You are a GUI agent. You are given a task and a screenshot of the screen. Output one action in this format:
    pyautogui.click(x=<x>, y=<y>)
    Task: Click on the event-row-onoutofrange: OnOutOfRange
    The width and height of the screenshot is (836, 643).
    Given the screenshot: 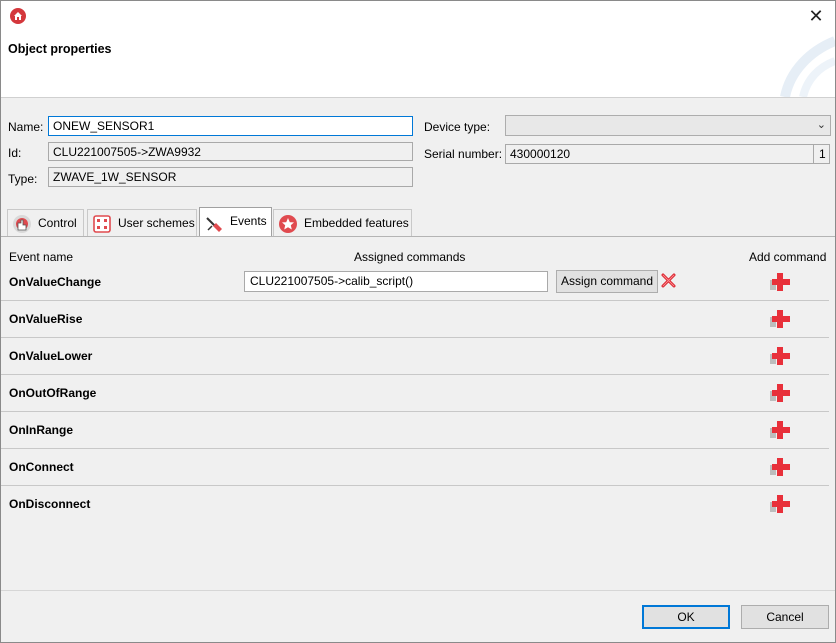 What is the action you would take?
    pyautogui.click(x=418, y=393)
    